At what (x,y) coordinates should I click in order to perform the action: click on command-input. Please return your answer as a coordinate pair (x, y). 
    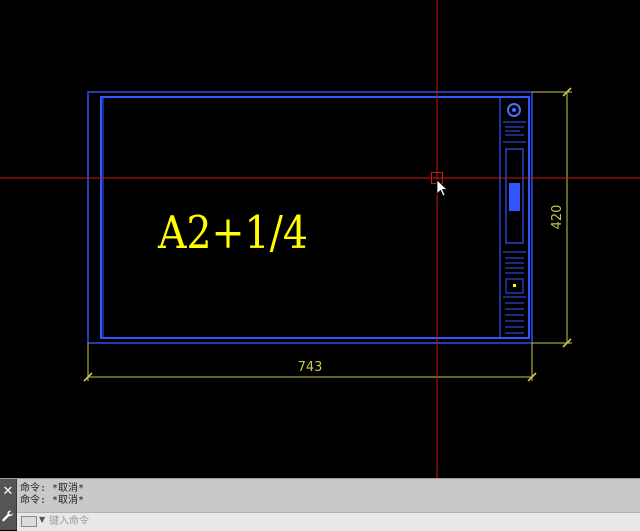
    Looking at the image, I should click on (339, 521).